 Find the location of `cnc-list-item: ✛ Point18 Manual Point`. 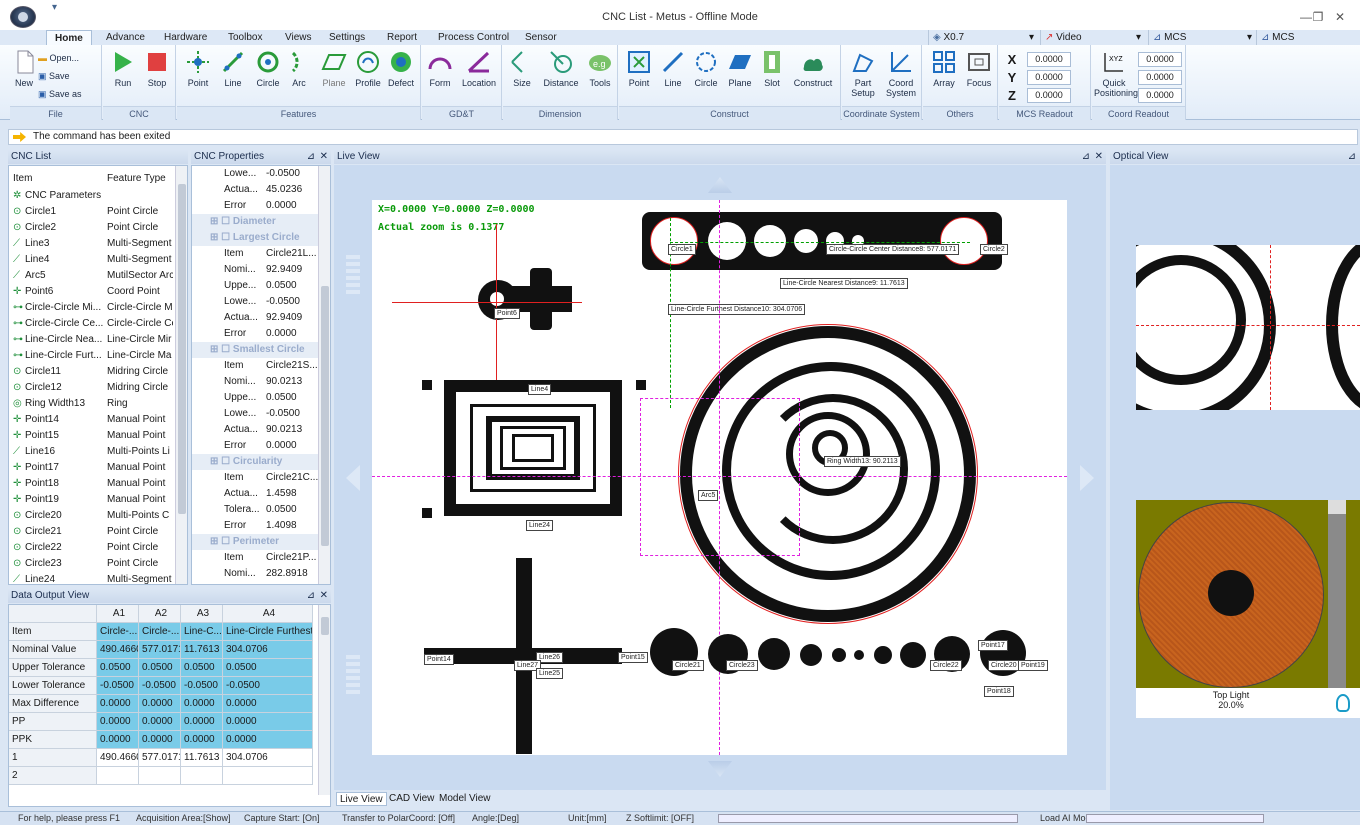

cnc-list-item: ✛ Point18 Manual Point is located at coordinates (91, 484).